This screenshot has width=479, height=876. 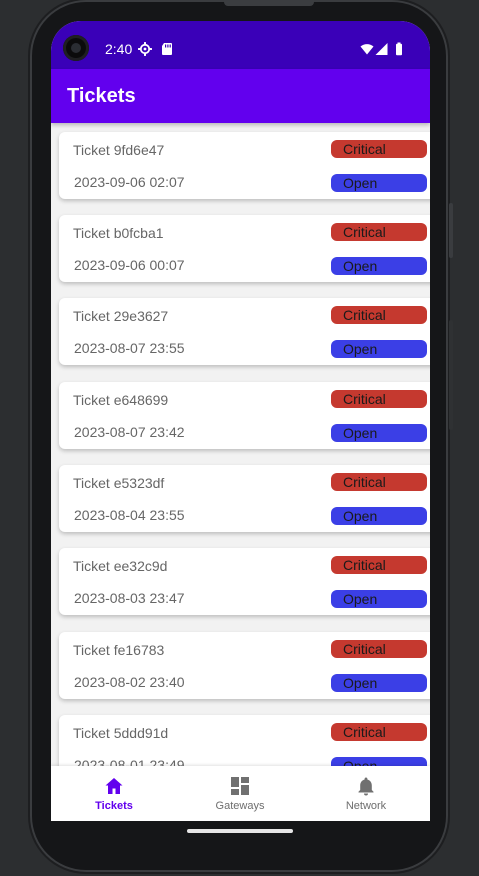 I want to click on ticket-name: Ticket 9fd6e47, so click(x=119, y=150).